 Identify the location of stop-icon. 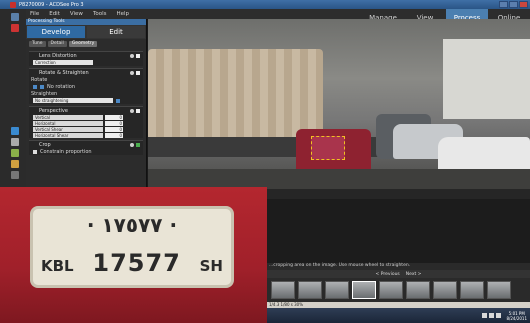
(15, 28).